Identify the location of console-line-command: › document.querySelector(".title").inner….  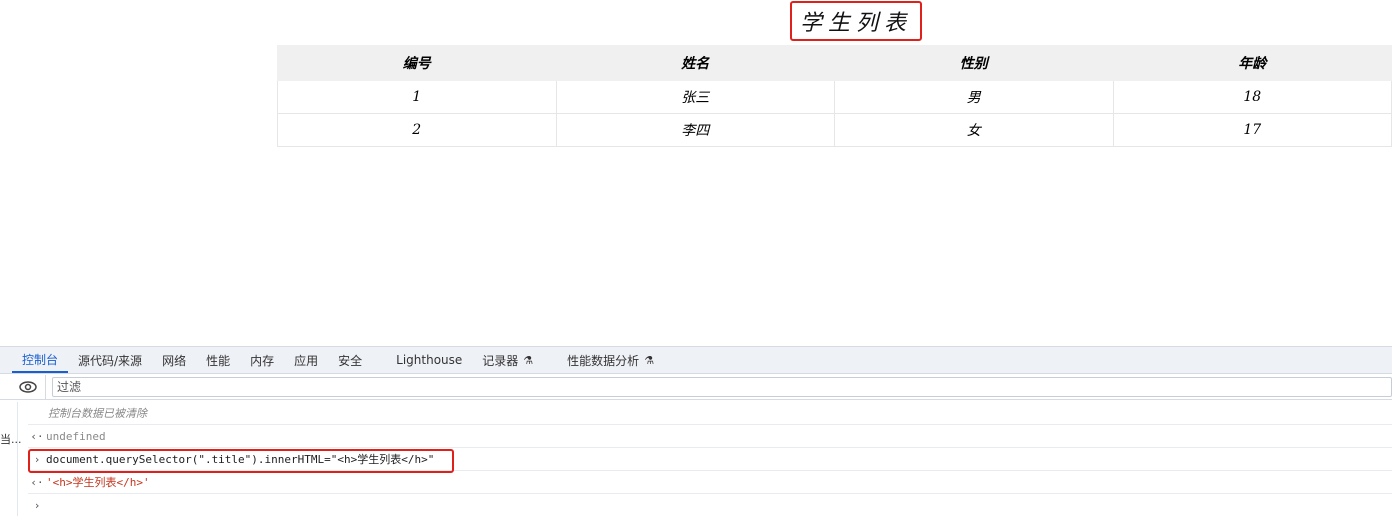
(710, 460).